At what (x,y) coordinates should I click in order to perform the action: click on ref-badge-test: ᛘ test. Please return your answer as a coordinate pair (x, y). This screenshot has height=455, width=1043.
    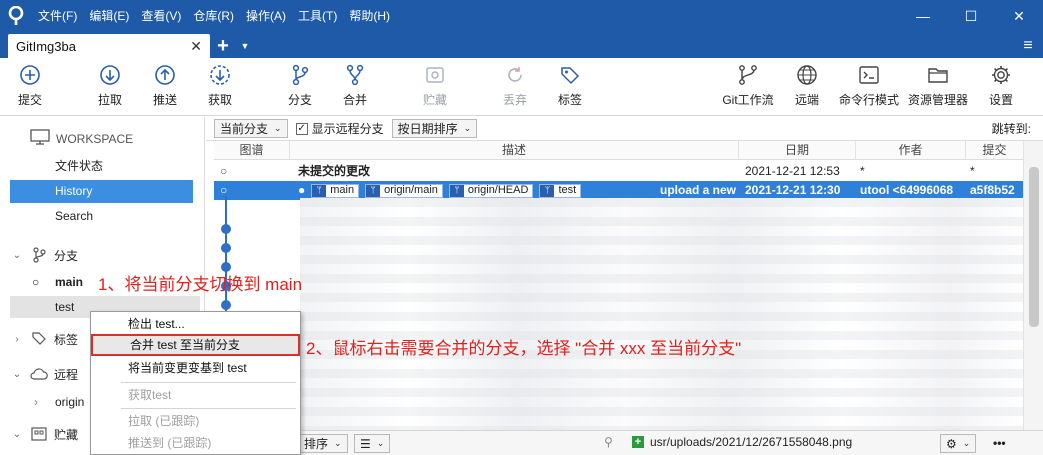
    Looking at the image, I should click on (560, 190).